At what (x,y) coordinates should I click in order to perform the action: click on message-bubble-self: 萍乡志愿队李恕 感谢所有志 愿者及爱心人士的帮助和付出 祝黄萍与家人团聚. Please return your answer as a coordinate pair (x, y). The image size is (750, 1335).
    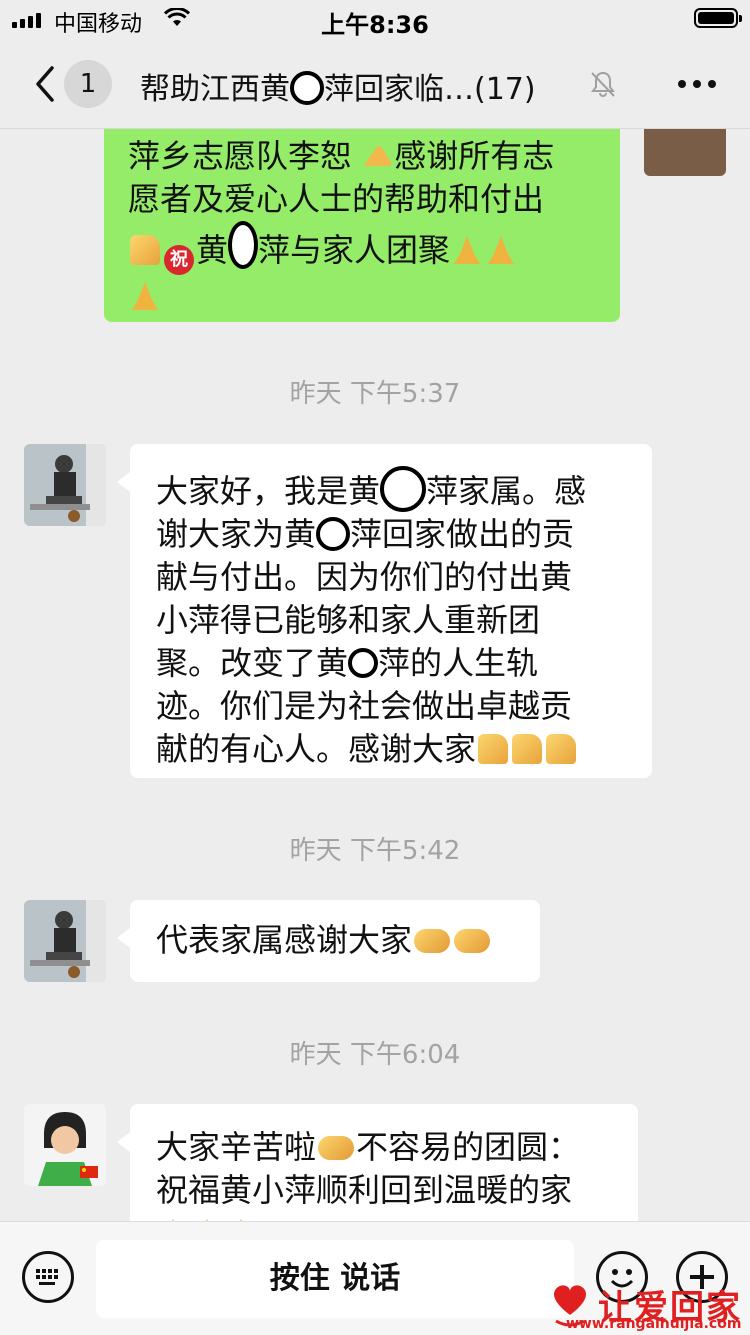
    Looking at the image, I should click on (362, 225).